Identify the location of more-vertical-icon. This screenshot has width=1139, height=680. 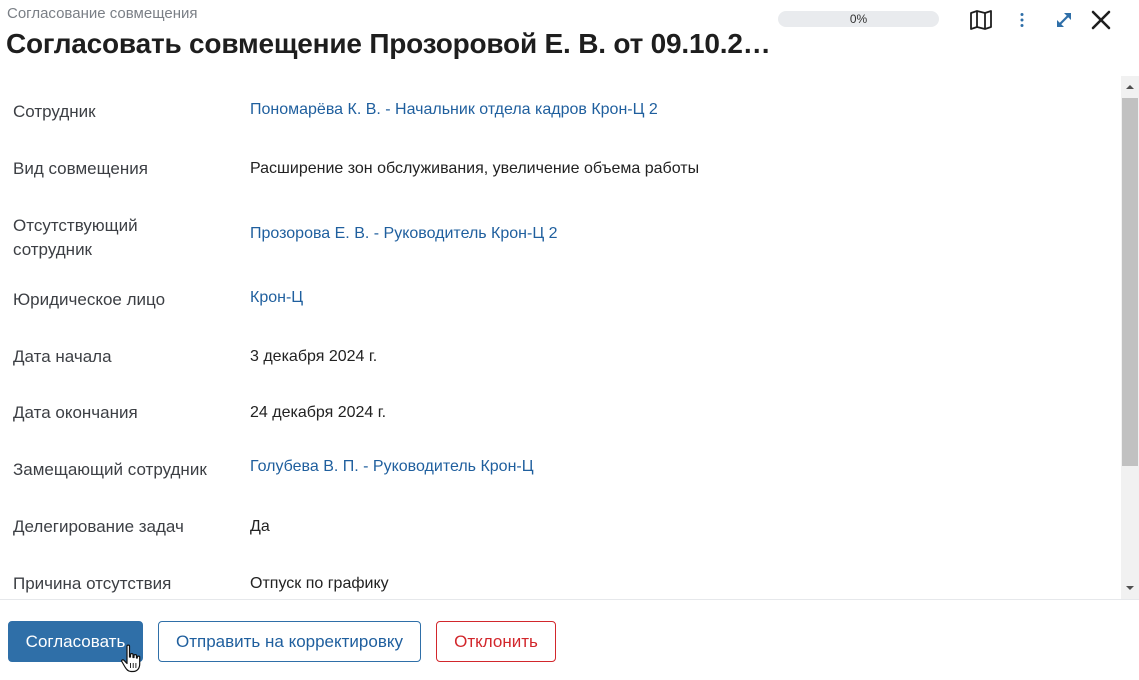
(1022, 20).